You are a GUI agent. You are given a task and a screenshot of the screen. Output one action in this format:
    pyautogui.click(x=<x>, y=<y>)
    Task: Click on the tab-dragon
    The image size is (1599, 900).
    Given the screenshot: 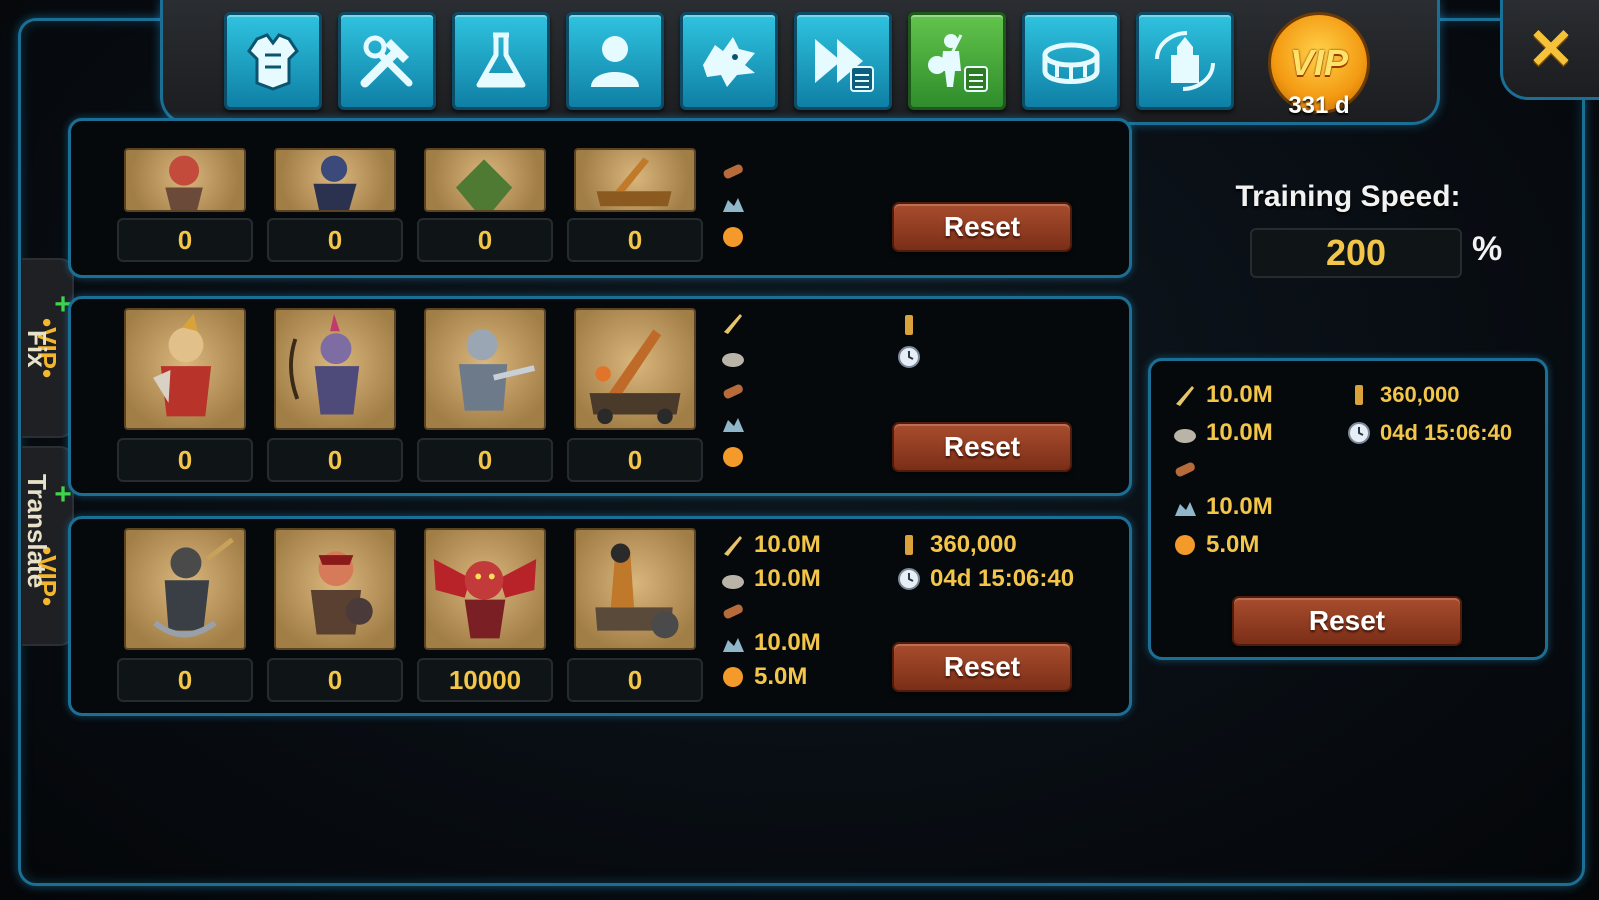 What is the action you would take?
    pyautogui.click(x=729, y=61)
    